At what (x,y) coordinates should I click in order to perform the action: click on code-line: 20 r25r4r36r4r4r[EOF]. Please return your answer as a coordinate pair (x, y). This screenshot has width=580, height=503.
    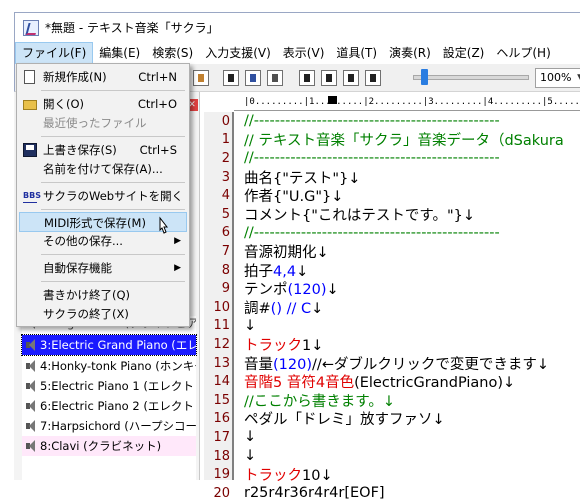
    Looking at the image, I should click on (294, 493).